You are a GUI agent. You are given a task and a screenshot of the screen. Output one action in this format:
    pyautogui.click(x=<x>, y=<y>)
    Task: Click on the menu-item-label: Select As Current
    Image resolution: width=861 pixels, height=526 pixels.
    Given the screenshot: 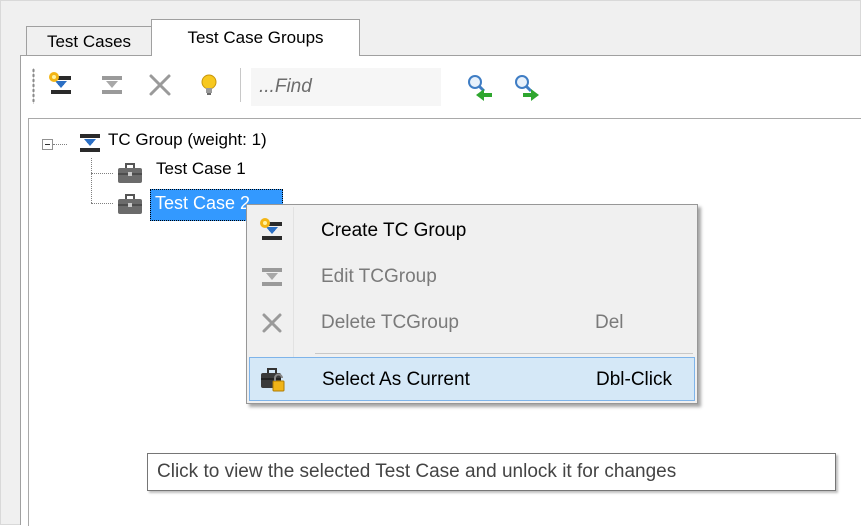 What is the action you would take?
    pyautogui.click(x=396, y=379)
    